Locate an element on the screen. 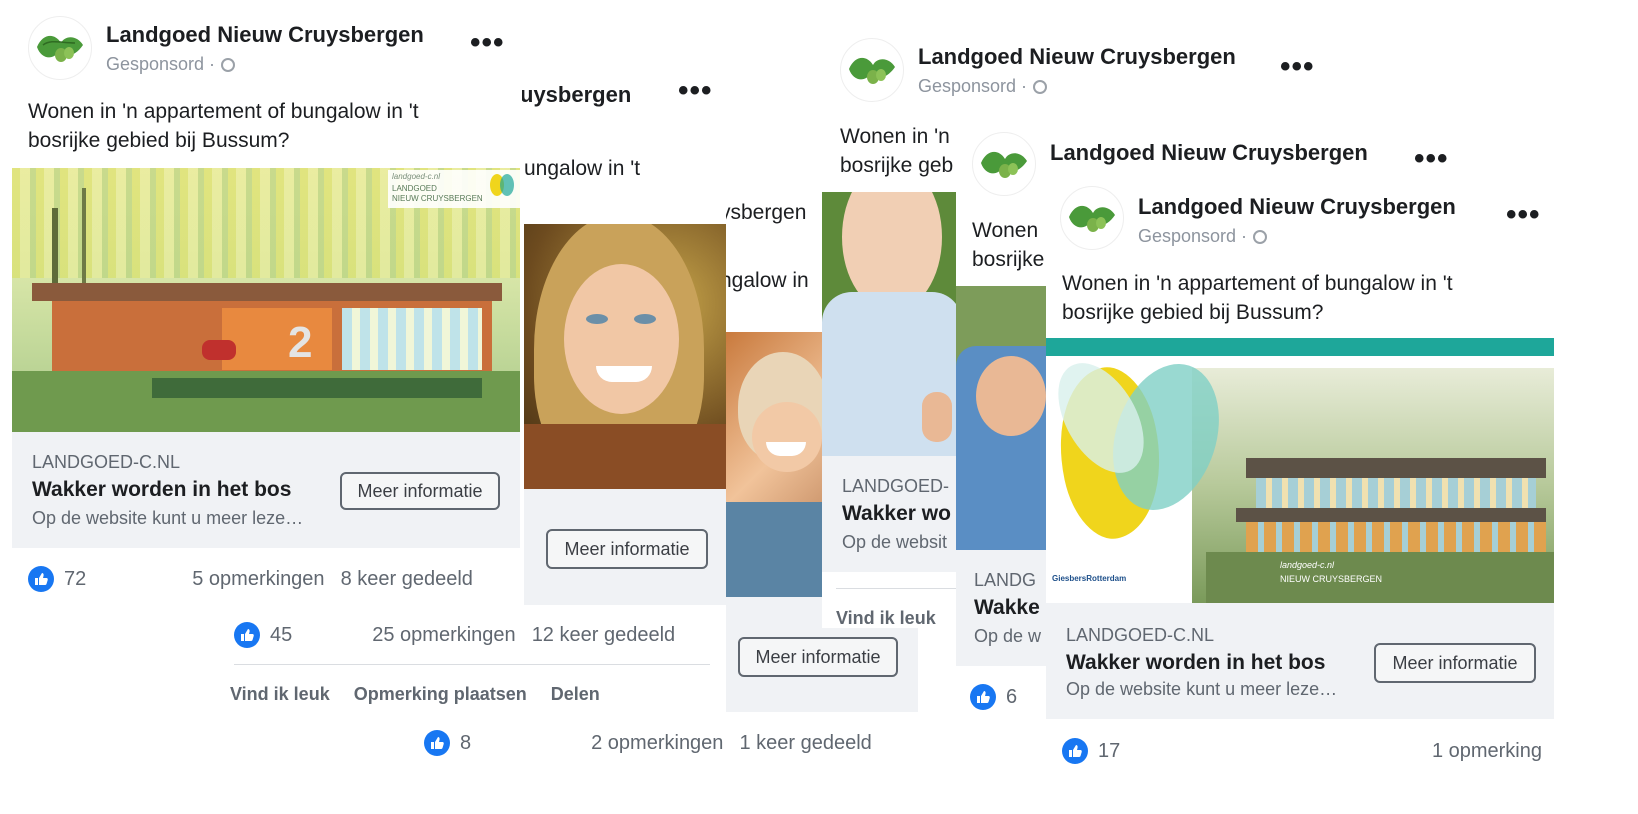  post-text-fragment: ngalow in is located at coordinates (764, 280).